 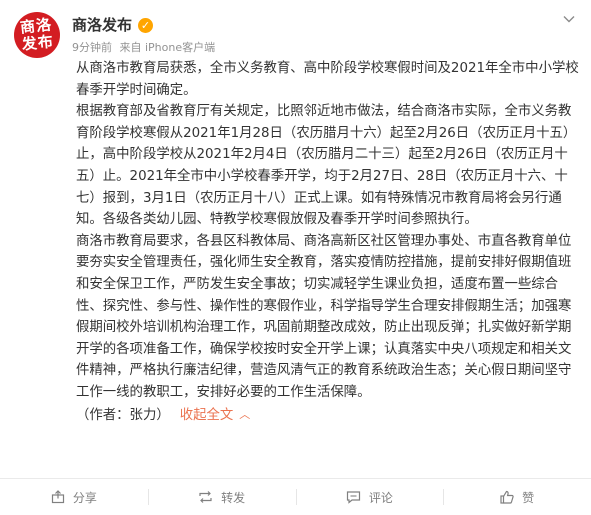 I want to click on byline: （作者：张力）, so click(x=123, y=415).